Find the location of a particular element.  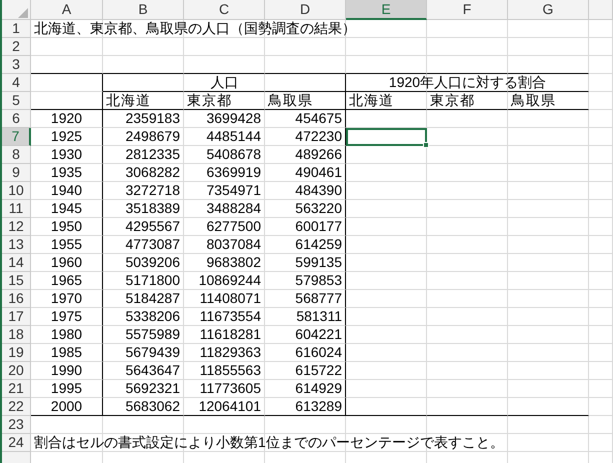

row-header: 24 is located at coordinates (16, 443).